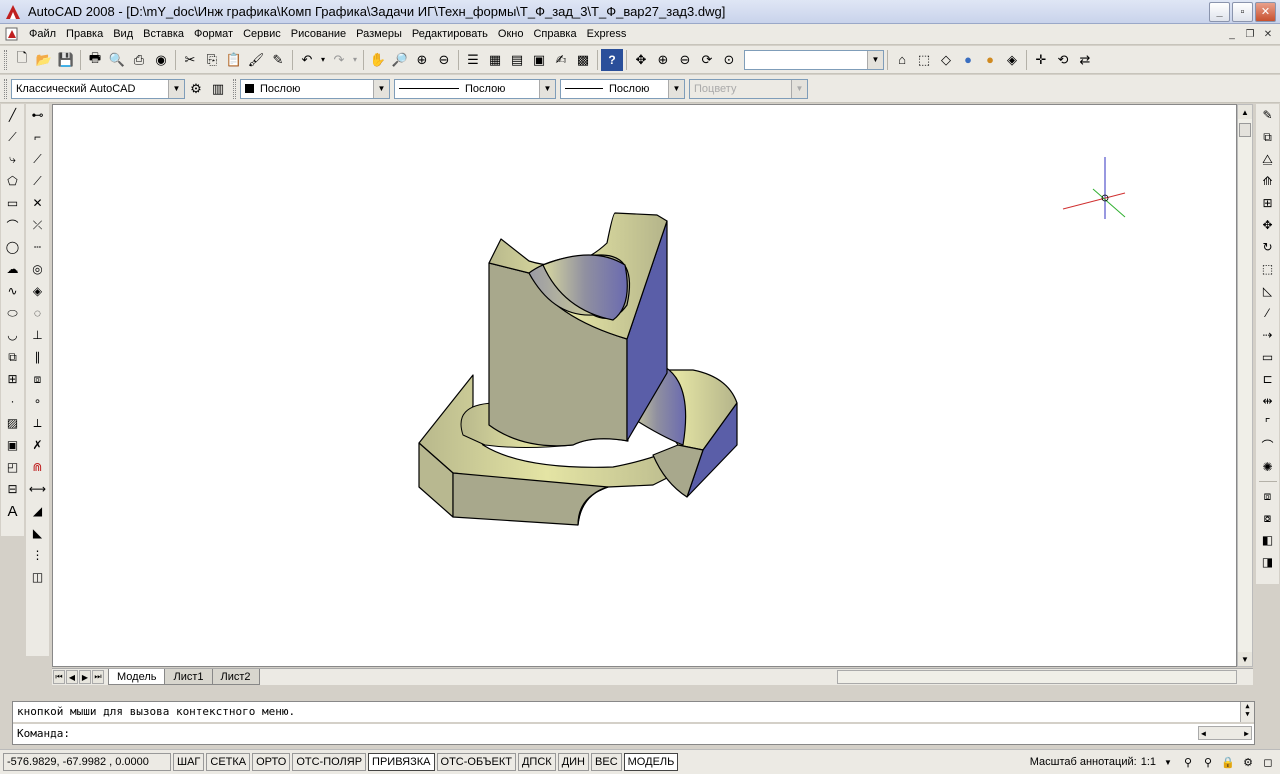 The image size is (1280, 774). I want to click on snap-quadrant-icon: ◈, so click(38, 291).